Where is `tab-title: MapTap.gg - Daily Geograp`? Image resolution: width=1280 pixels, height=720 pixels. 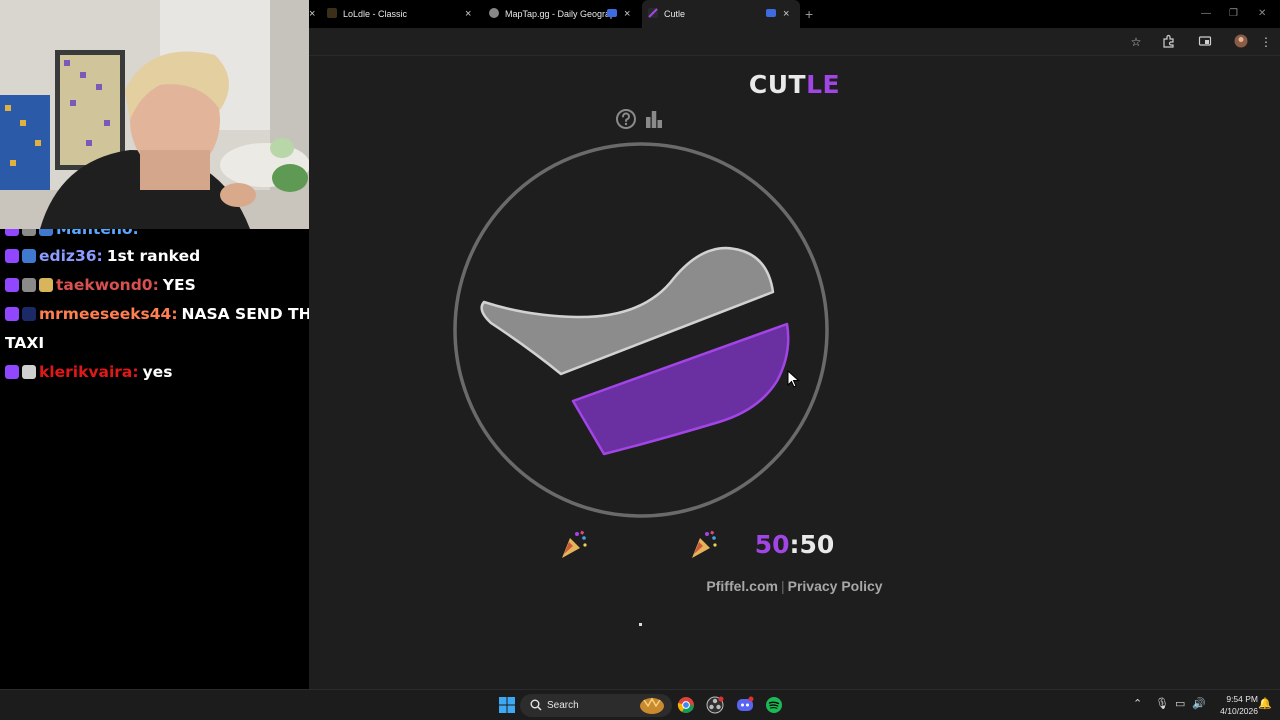
tab-title: MapTap.gg - Daily Geograp is located at coordinates (560, 14).